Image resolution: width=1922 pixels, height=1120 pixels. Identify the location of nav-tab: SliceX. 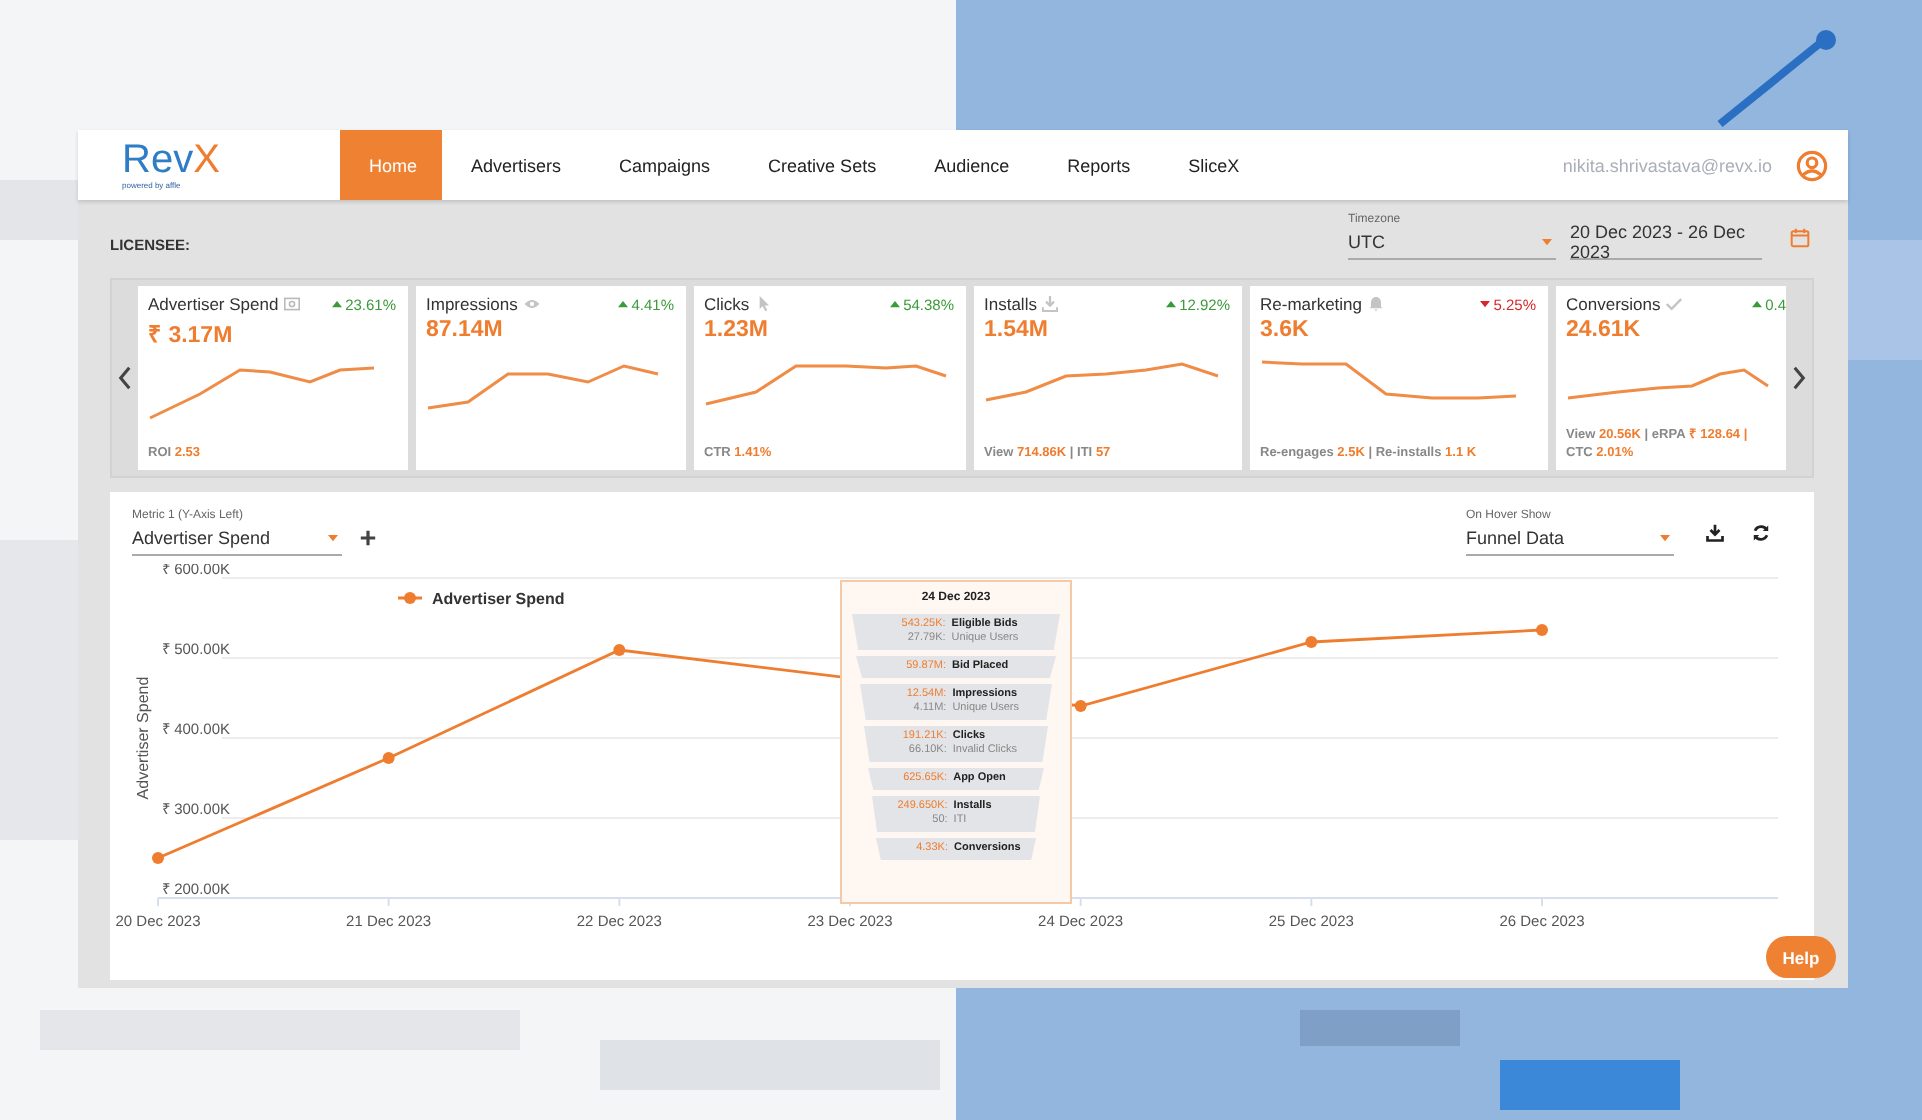
(1214, 165).